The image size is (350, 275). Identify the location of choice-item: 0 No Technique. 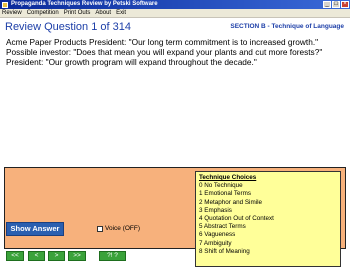
(268, 186).